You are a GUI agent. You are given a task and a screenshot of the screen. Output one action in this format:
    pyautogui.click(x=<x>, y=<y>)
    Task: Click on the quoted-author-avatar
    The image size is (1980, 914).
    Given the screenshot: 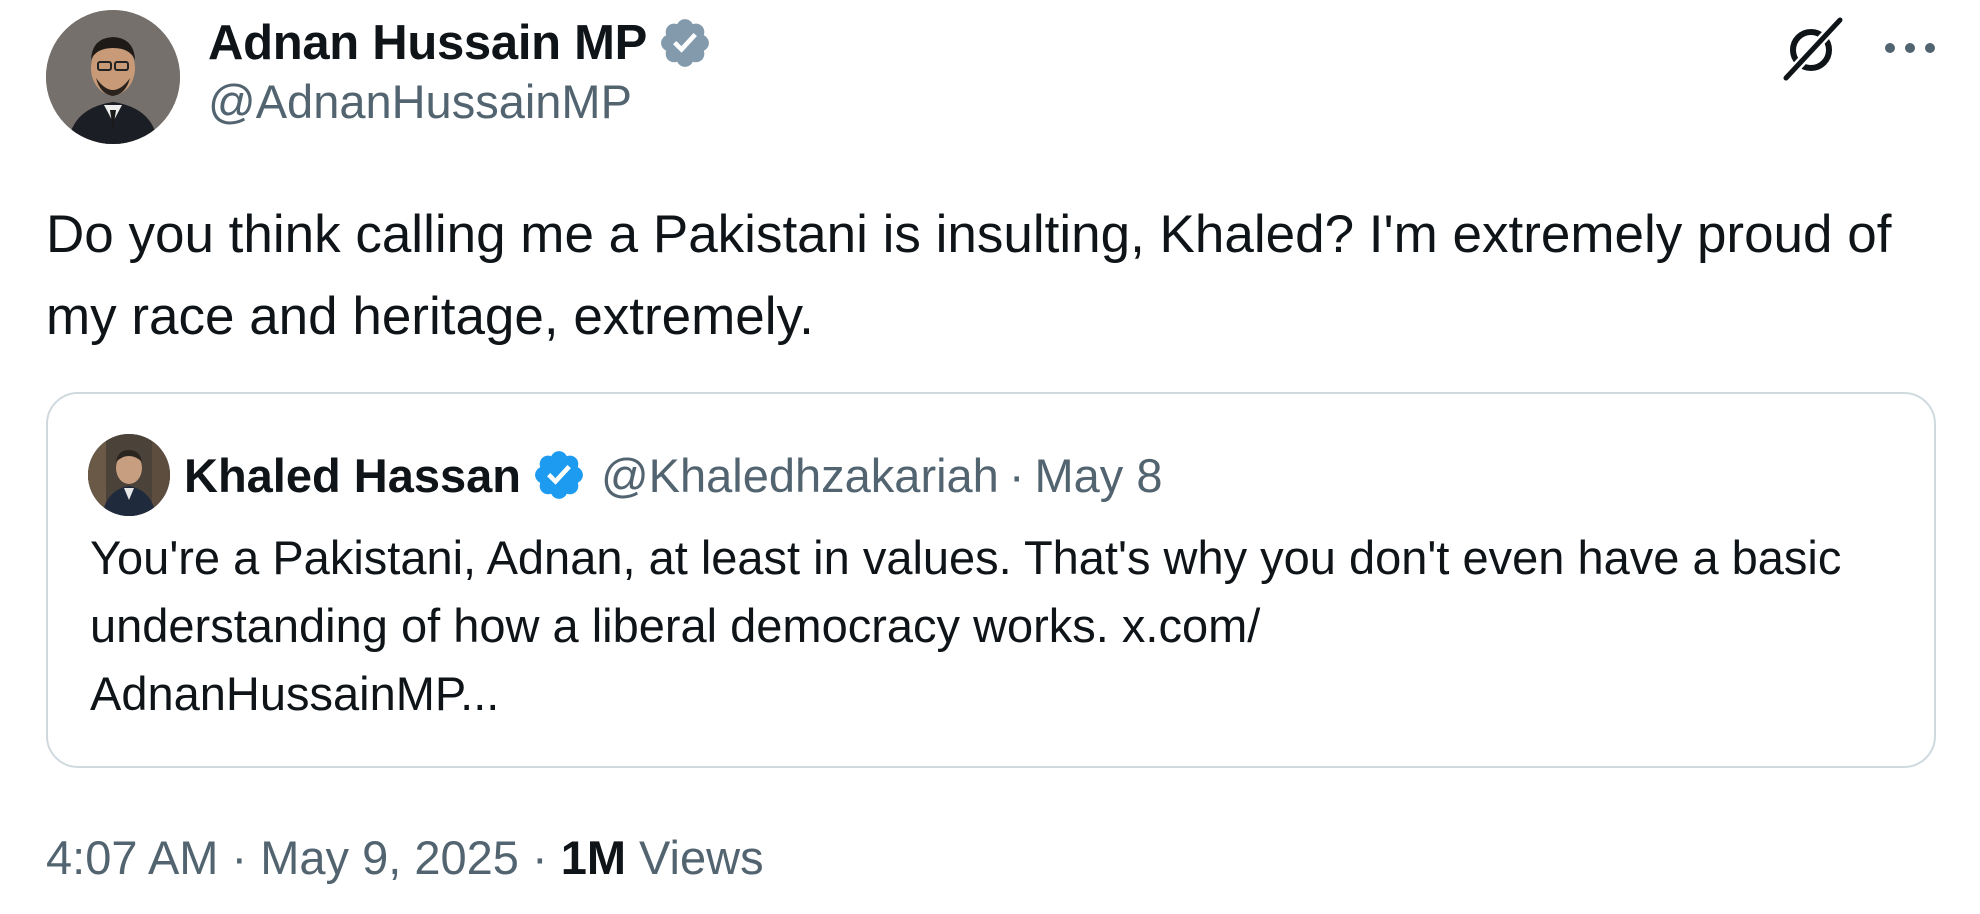 What is the action you would take?
    pyautogui.click(x=129, y=475)
    